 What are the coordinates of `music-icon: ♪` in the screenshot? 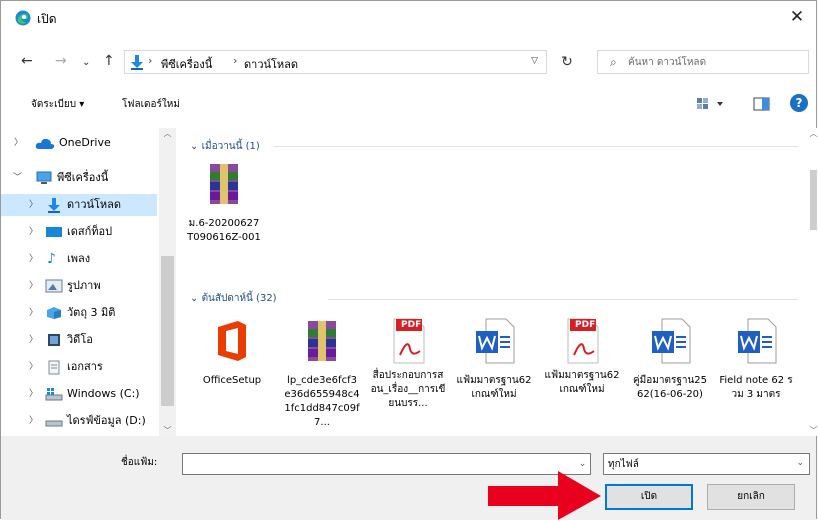 It's located at (51, 259).